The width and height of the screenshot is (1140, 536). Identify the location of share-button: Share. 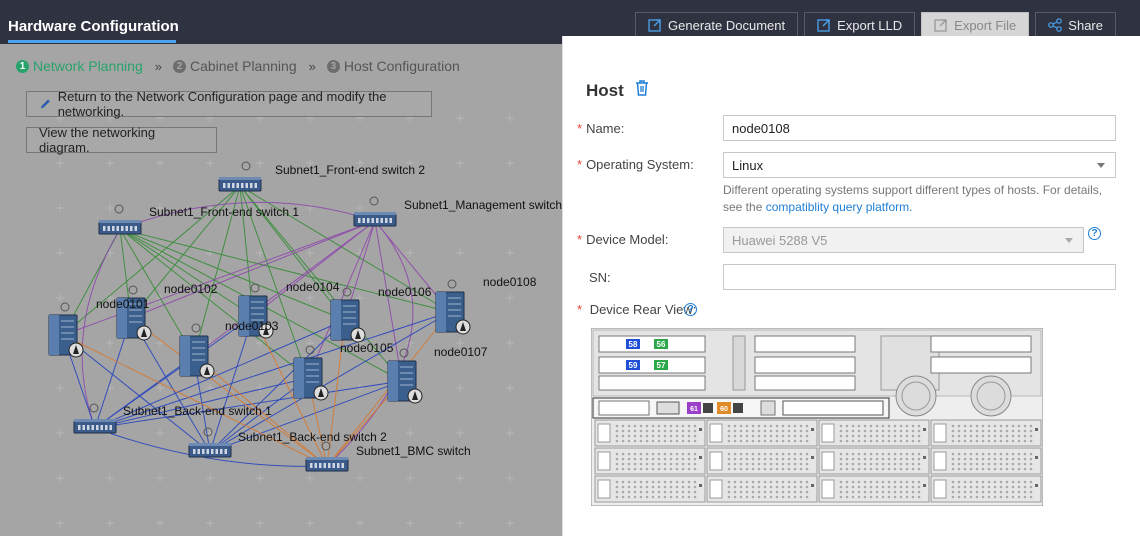
(1075, 25).